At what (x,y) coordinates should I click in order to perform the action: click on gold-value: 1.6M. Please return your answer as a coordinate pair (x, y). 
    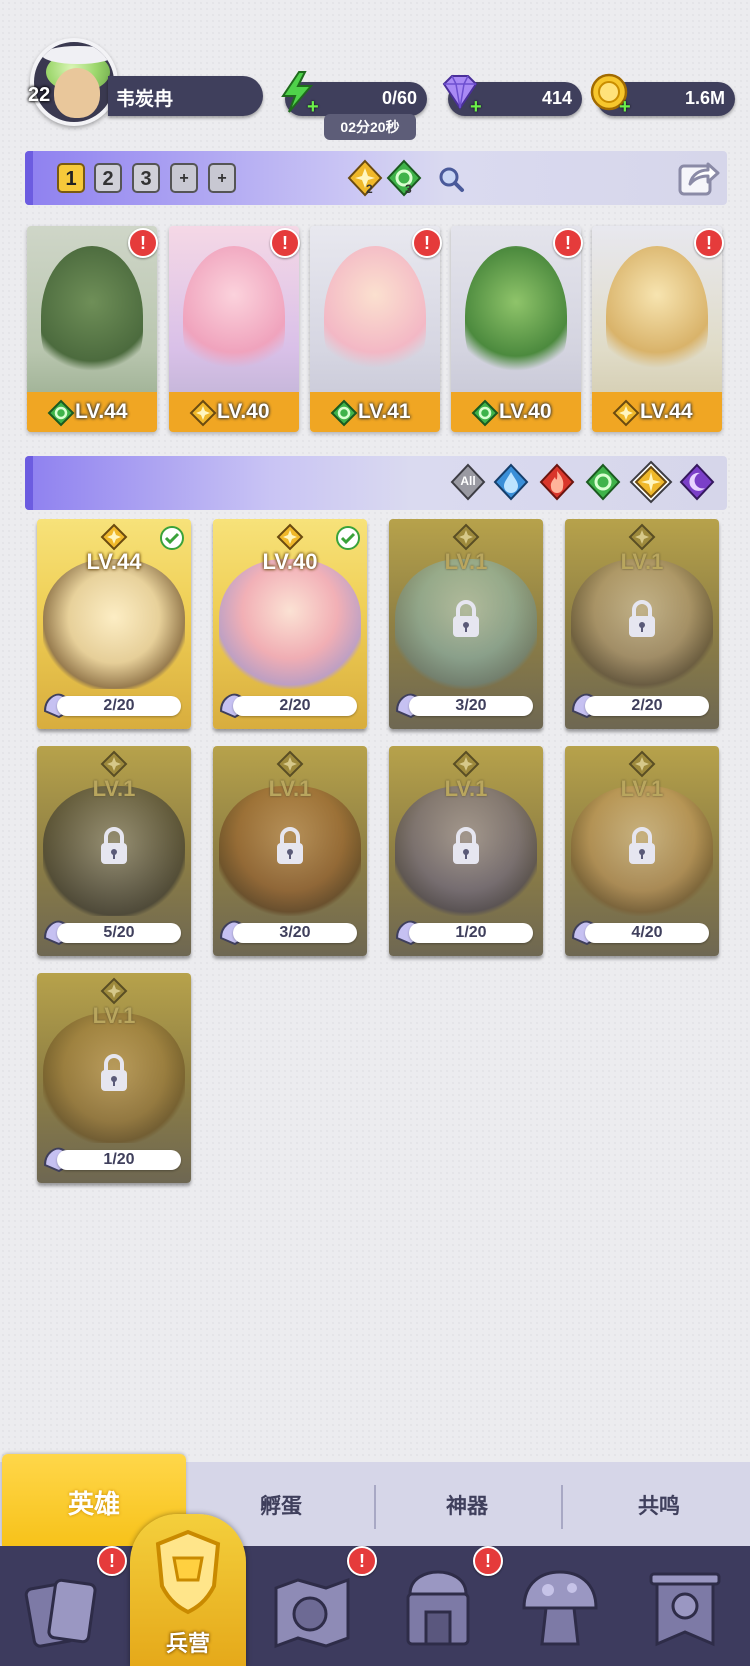
    Looking at the image, I should click on (704, 98).